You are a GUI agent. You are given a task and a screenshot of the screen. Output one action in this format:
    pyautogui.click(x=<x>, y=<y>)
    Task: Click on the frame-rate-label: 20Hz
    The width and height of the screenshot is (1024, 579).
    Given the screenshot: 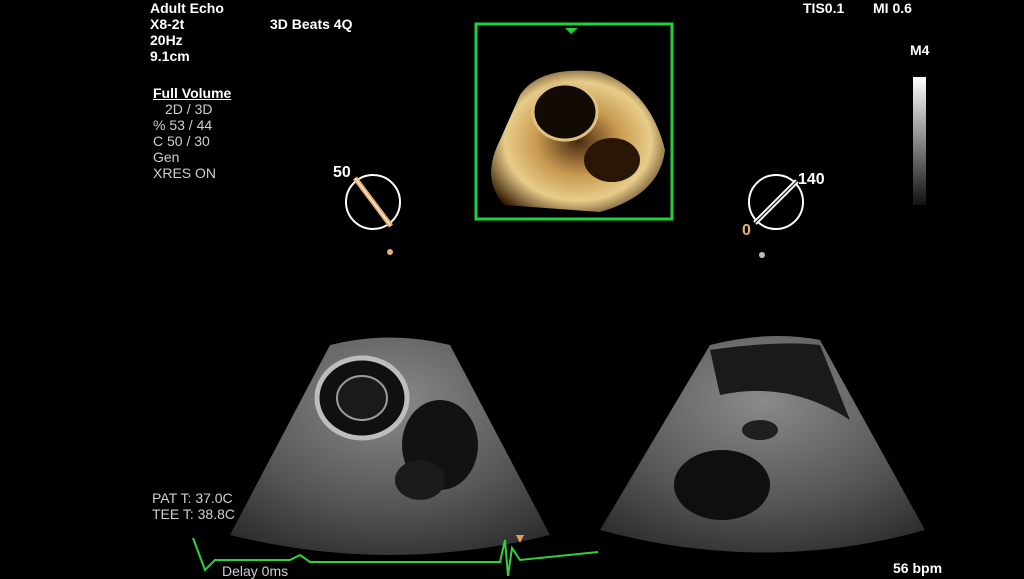 What is the action you would take?
    pyautogui.click(x=166, y=40)
    